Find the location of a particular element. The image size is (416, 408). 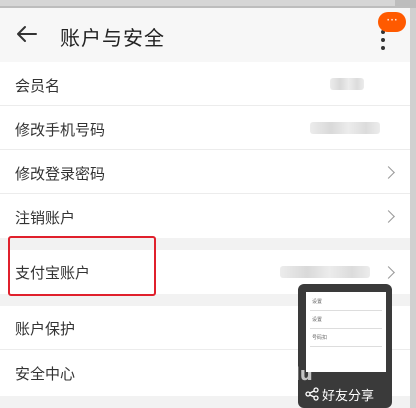

share-label: 好友分享 is located at coordinates (348, 394).